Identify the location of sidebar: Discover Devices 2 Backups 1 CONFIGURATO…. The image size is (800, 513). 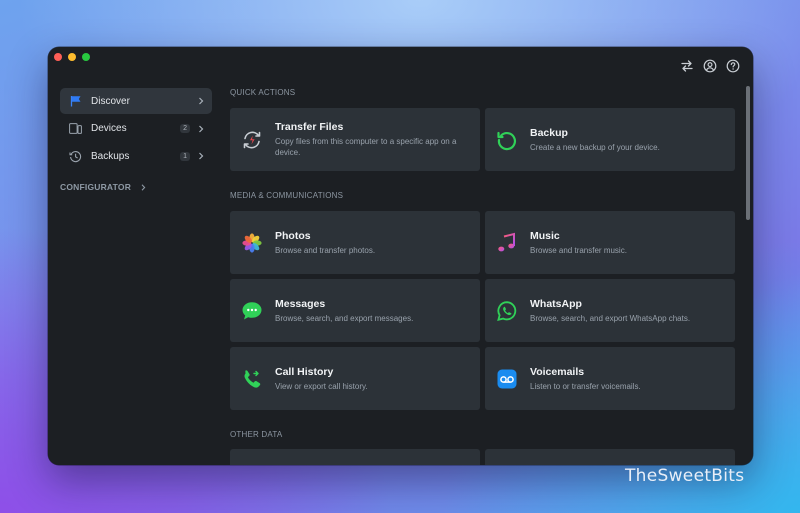
(136, 140).